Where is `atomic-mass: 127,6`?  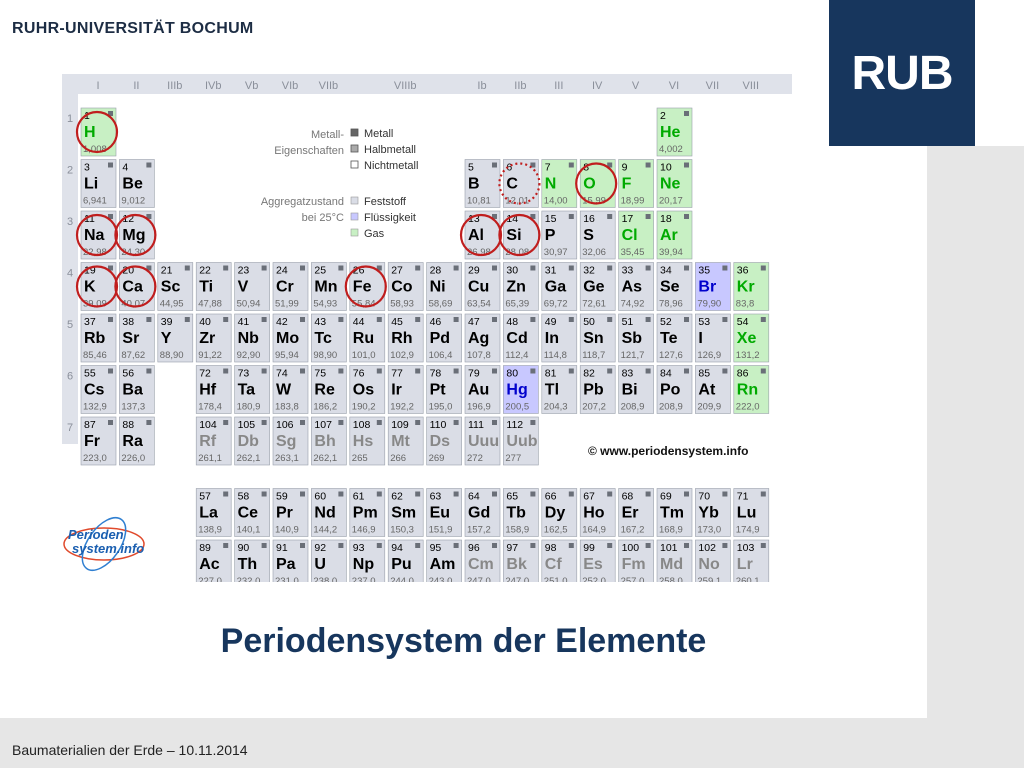 atomic-mass: 127,6 is located at coordinates (671, 355).